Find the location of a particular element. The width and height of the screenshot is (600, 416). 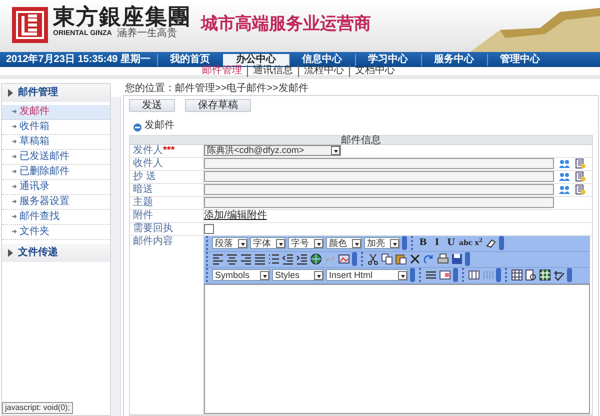

format-button: B is located at coordinates (423, 243).